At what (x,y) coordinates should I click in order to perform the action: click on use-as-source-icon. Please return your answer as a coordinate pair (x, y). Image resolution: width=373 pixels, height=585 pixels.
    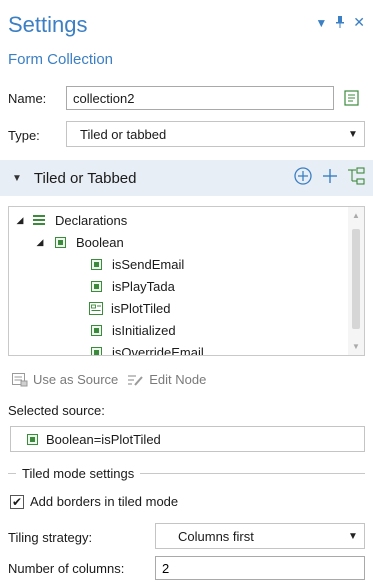
    Looking at the image, I should click on (20, 379).